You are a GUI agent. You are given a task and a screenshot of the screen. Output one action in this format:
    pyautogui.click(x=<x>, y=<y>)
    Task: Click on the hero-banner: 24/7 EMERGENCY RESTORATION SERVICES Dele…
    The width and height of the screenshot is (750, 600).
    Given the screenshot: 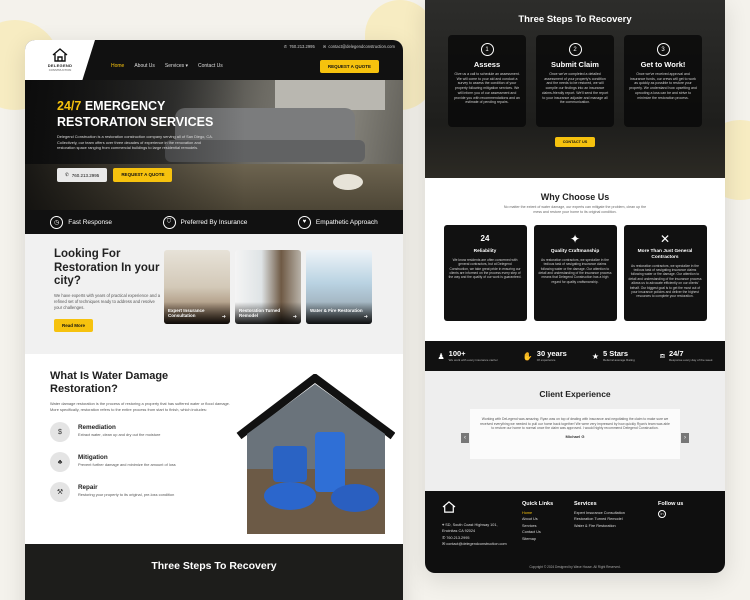 What is the action you would take?
    pyautogui.click(x=214, y=145)
    